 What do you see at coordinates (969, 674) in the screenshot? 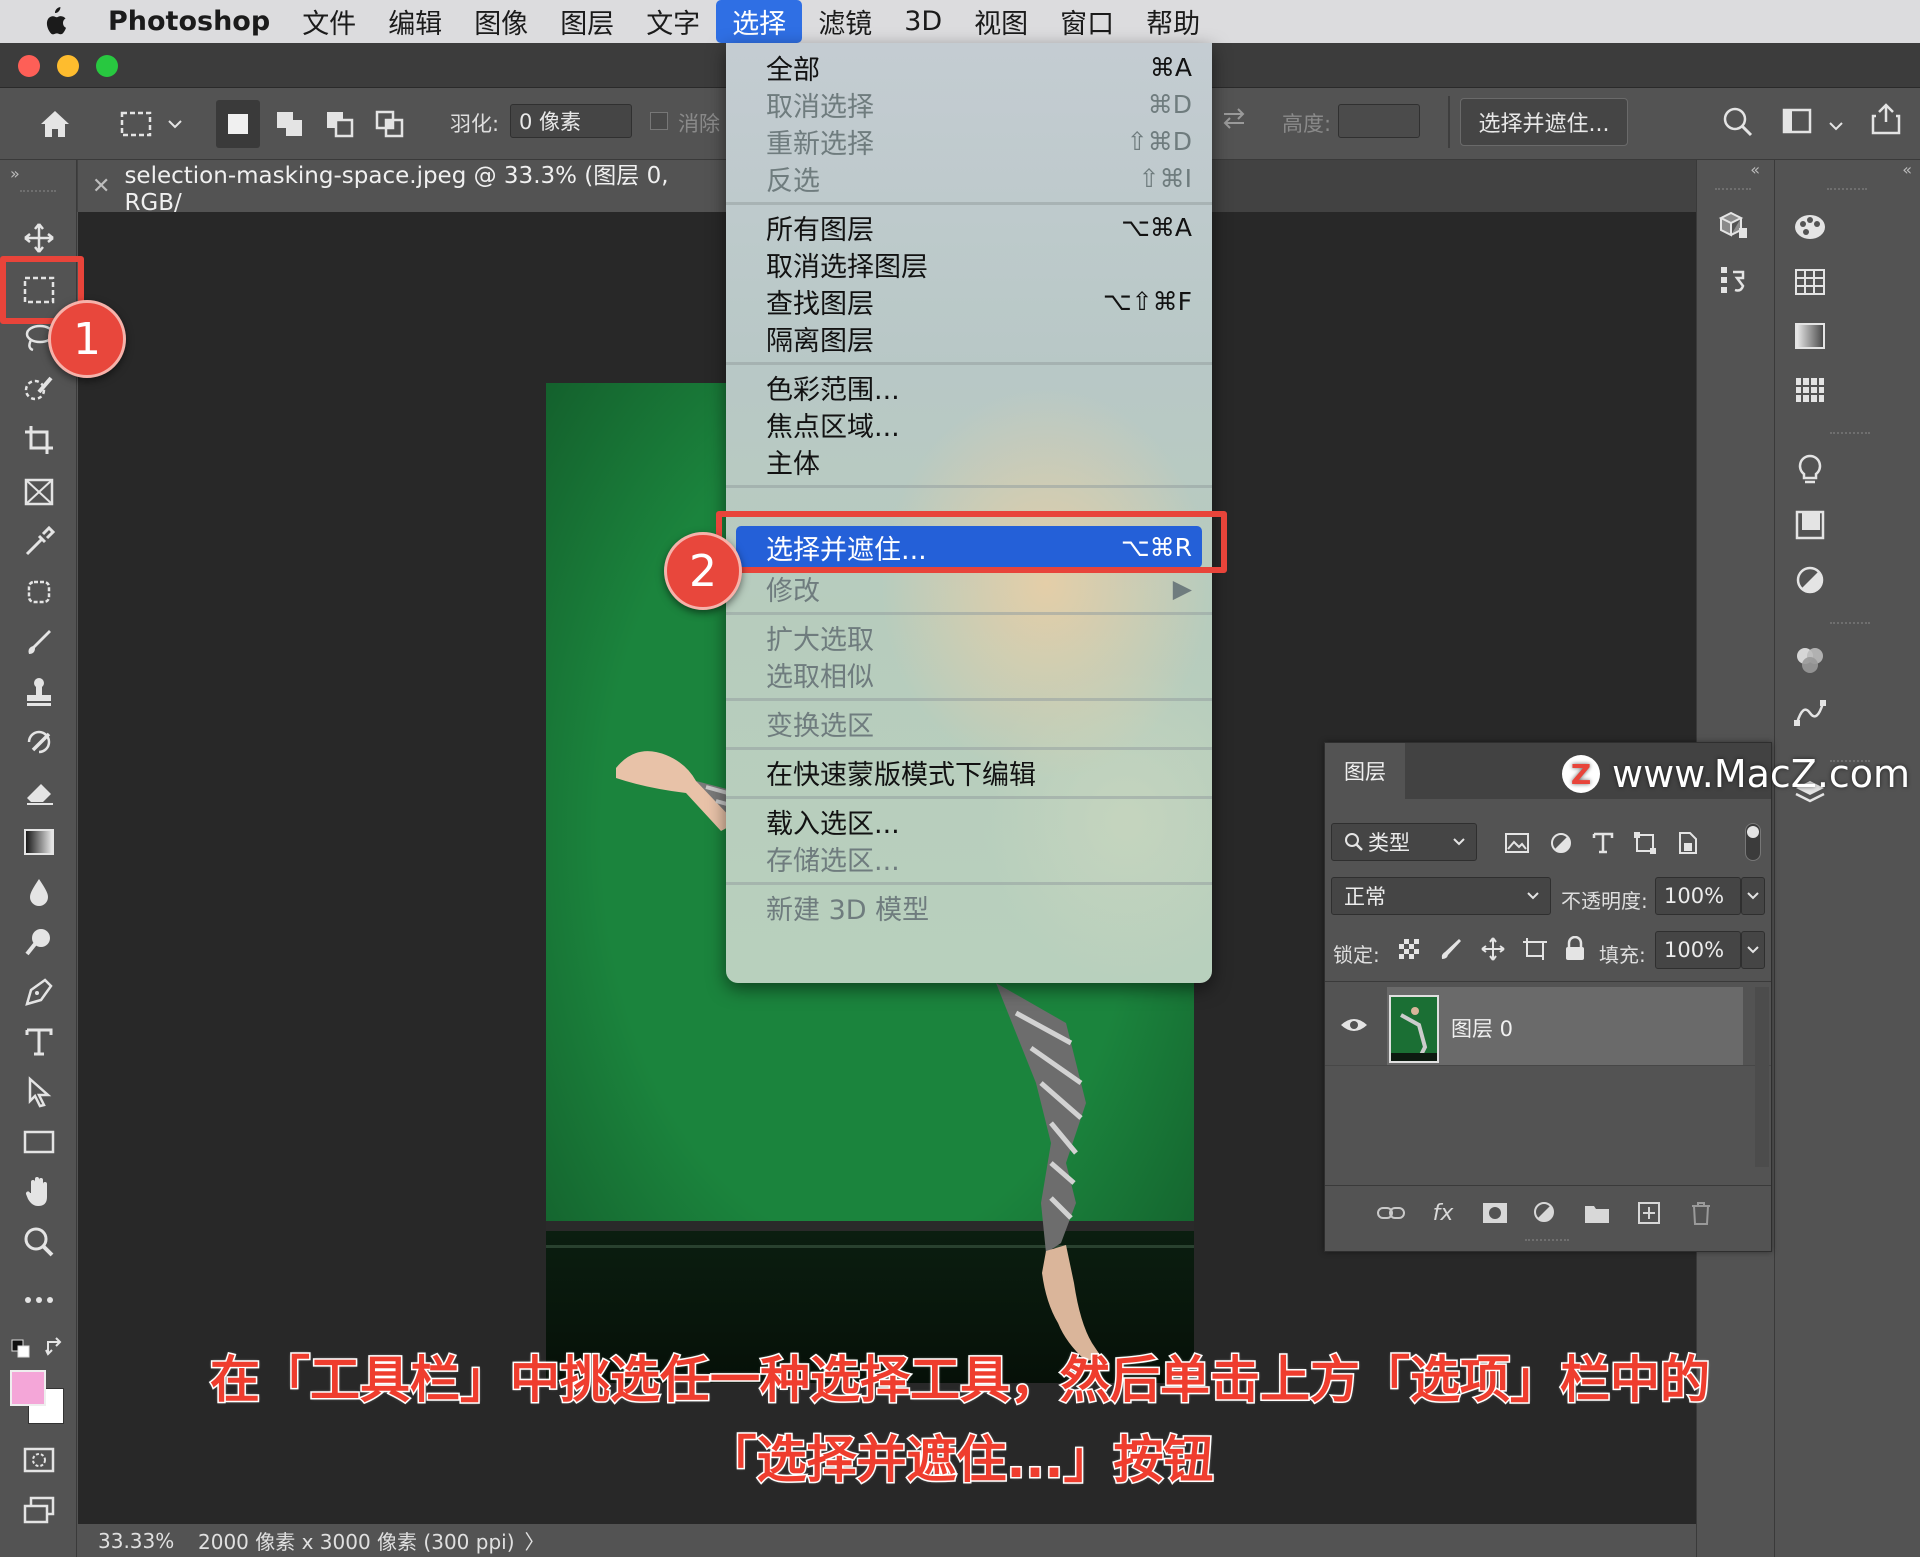
I see `select-menu-item: 选取相似` at bounding box center [969, 674].